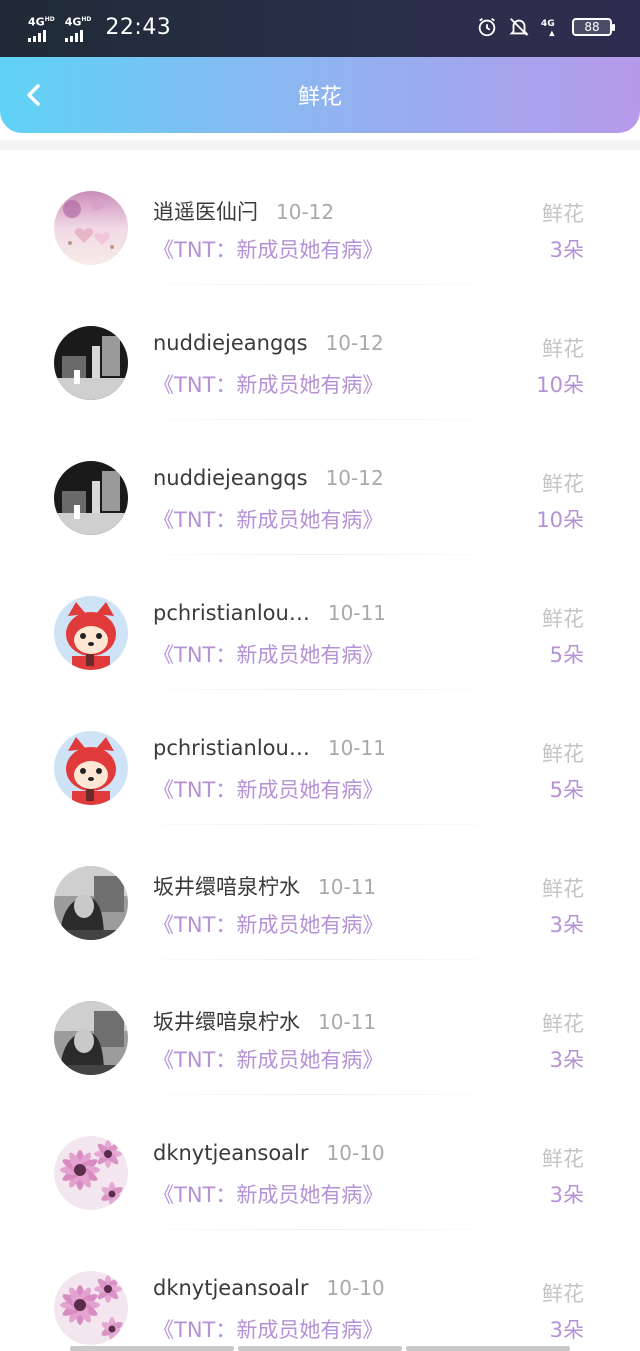  What do you see at coordinates (548, 23) in the screenshot?
I see `data-network-type: 4G` at bounding box center [548, 23].